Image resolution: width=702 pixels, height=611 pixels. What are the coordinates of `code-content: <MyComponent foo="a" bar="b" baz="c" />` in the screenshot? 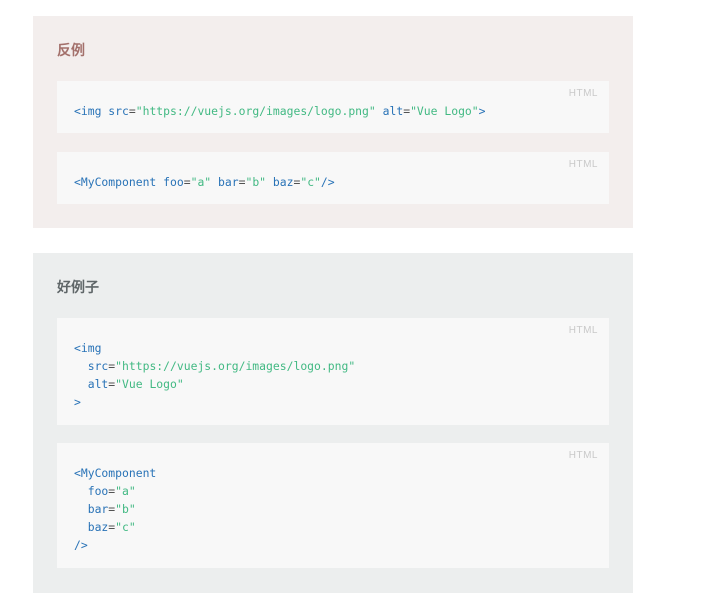 It's located at (333, 498).